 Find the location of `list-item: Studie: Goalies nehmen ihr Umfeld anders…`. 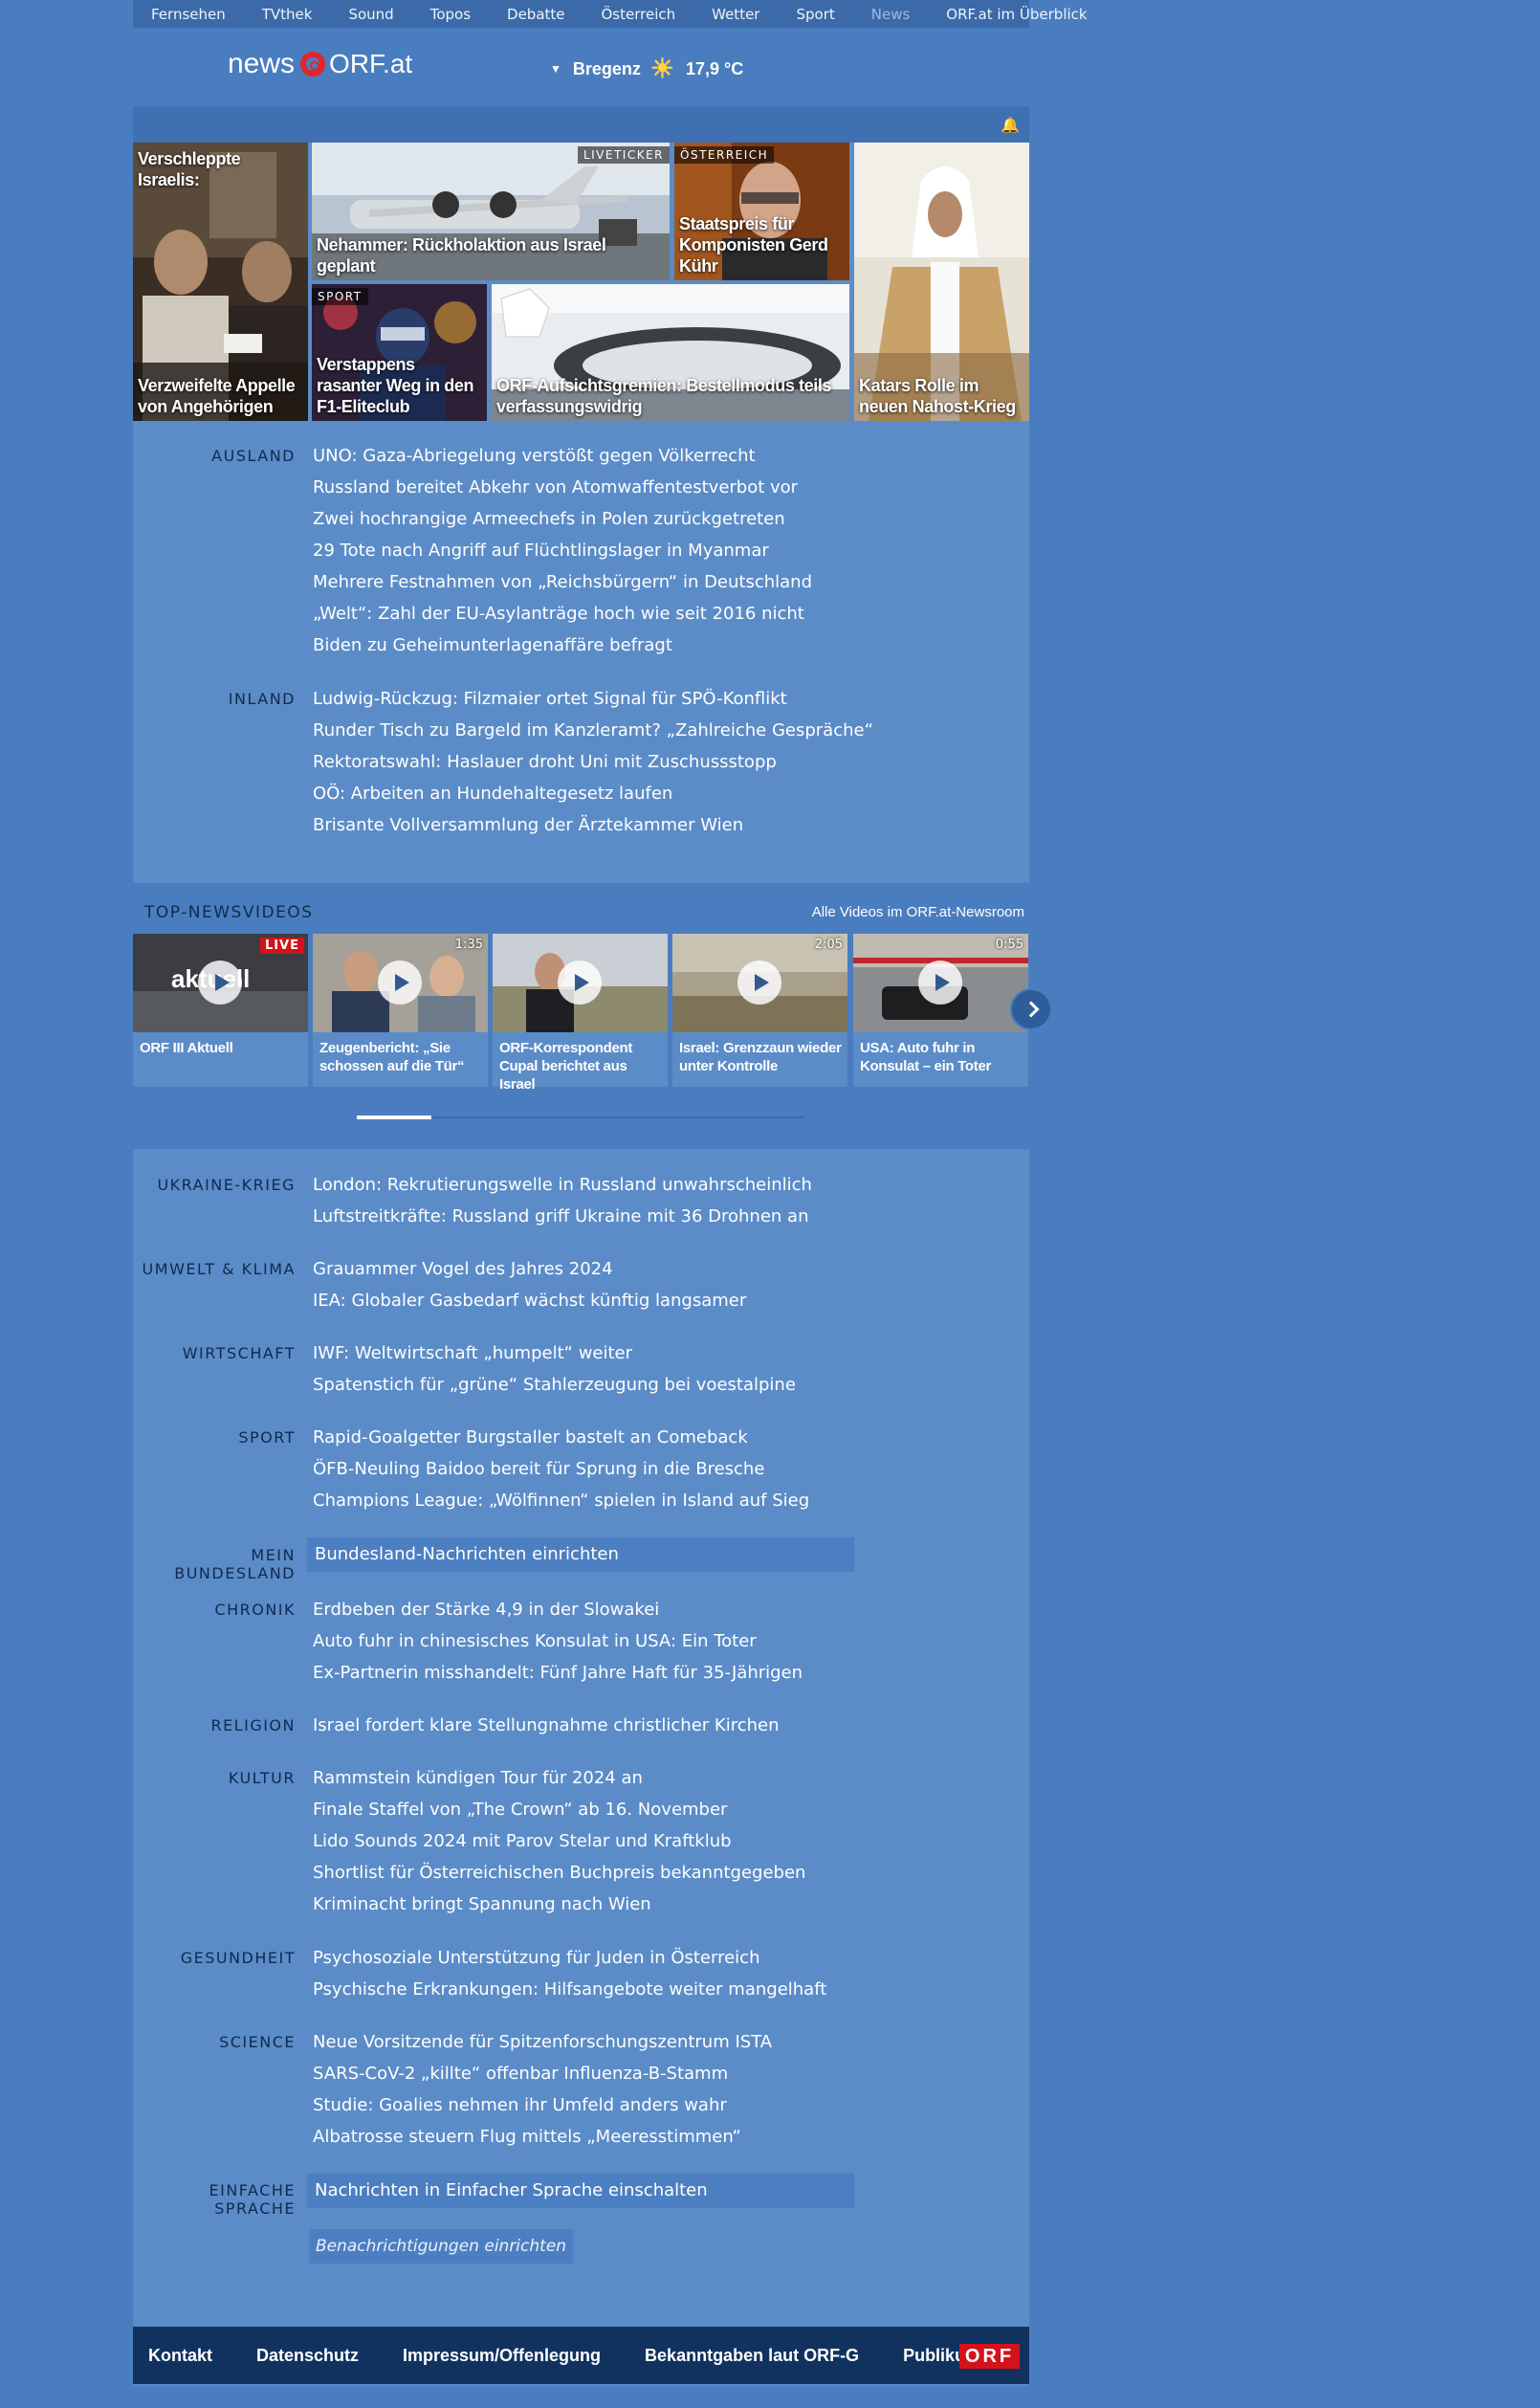

list-item: Studie: Goalies nehmen ihr Umfeld anders… is located at coordinates (542, 2105).